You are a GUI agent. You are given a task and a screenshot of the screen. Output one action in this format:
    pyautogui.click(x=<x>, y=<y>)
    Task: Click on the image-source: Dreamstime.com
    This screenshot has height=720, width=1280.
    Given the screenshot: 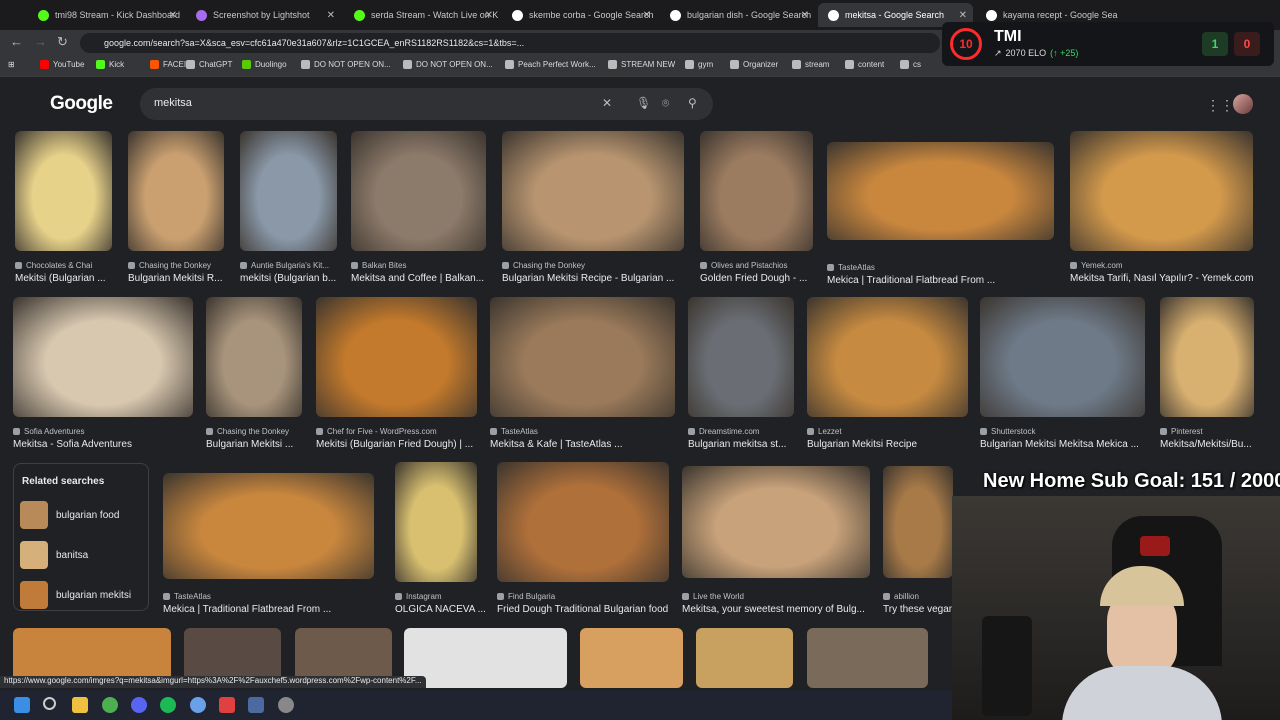 What is the action you would take?
    pyautogui.click(x=723, y=431)
    